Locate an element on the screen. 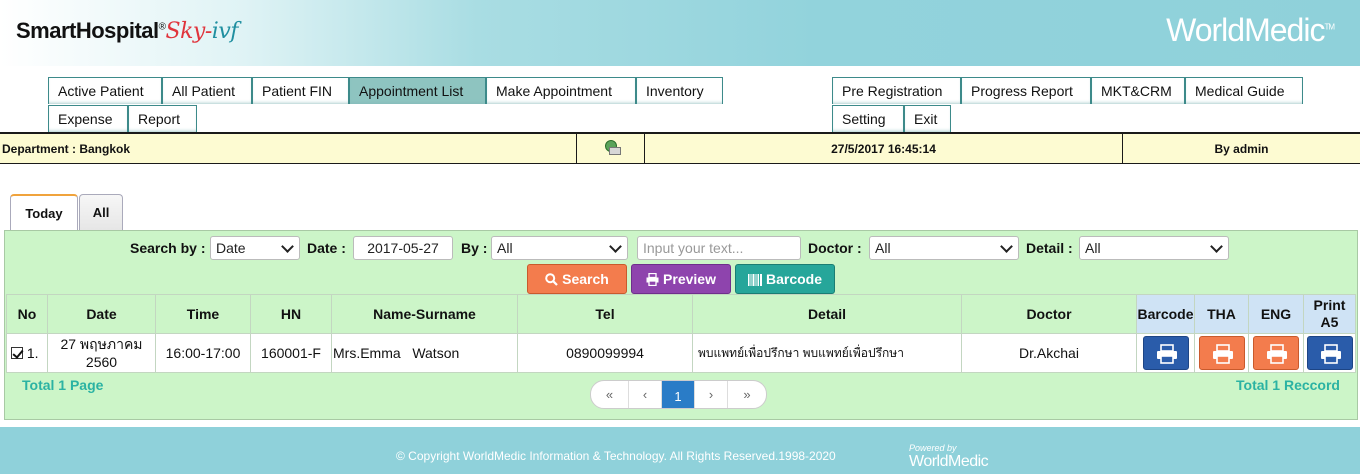 This screenshot has height=474, width=1360. logo-text: SmartHospital is located at coordinates (87, 30).